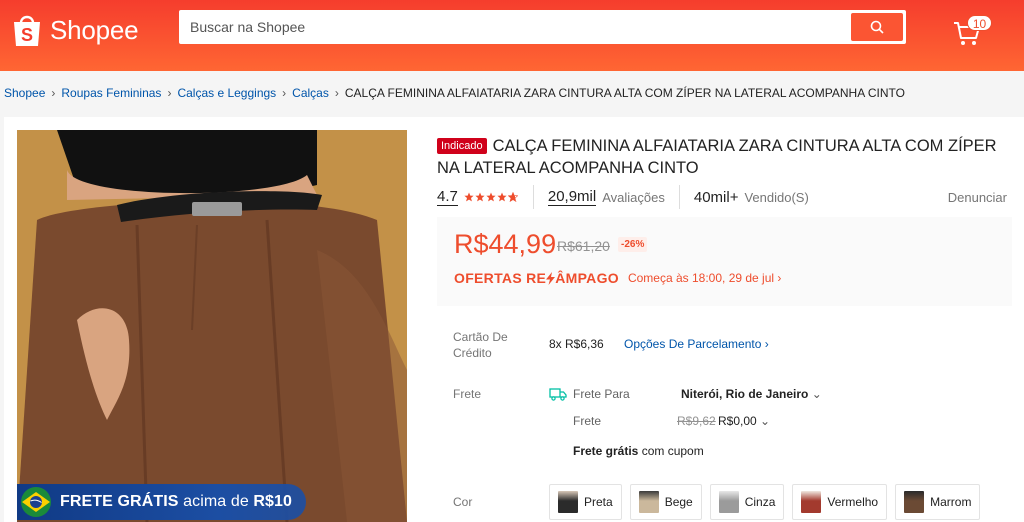  Describe the element at coordinates (467, 394) in the screenshot. I see `shipping-label: Frete` at that location.